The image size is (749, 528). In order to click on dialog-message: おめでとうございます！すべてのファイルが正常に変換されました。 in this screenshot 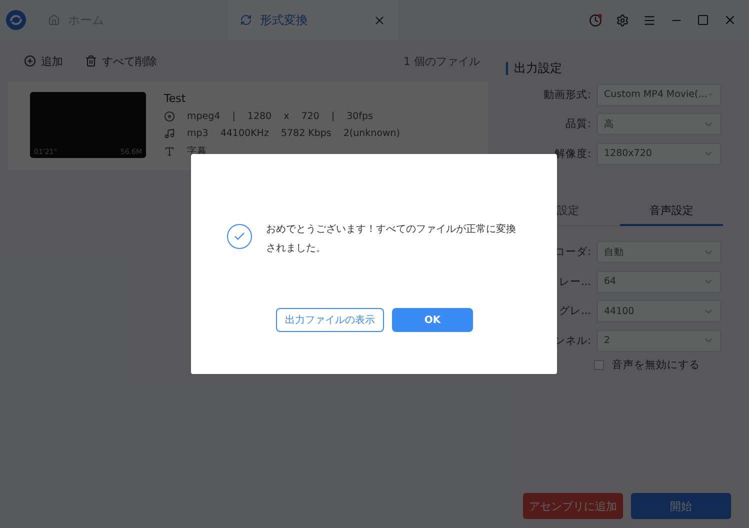, I will do `click(391, 239)`.